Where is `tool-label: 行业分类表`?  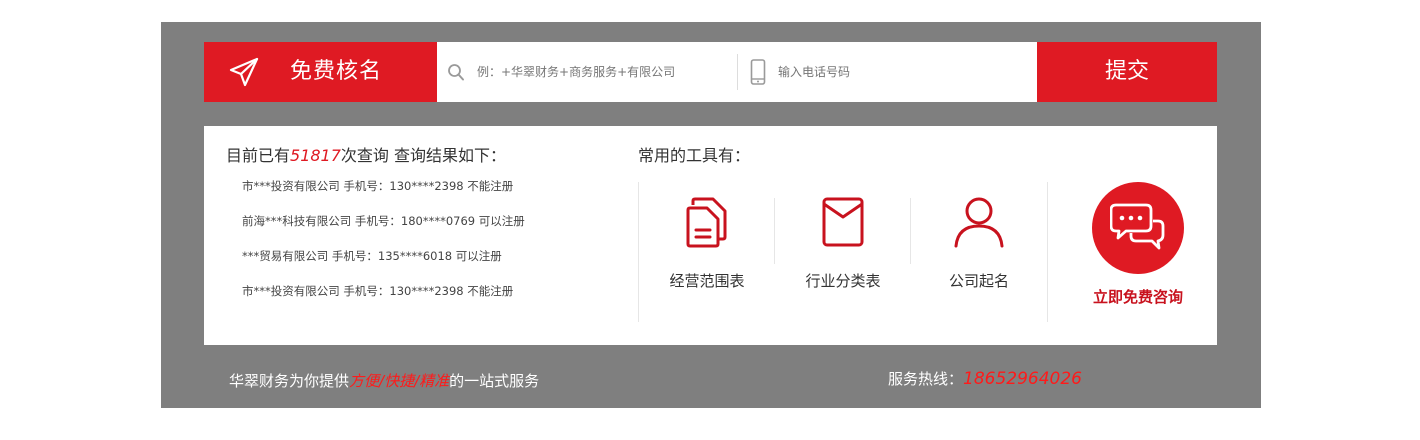
tool-label: 行业分类表 is located at coordinates (843, 281).